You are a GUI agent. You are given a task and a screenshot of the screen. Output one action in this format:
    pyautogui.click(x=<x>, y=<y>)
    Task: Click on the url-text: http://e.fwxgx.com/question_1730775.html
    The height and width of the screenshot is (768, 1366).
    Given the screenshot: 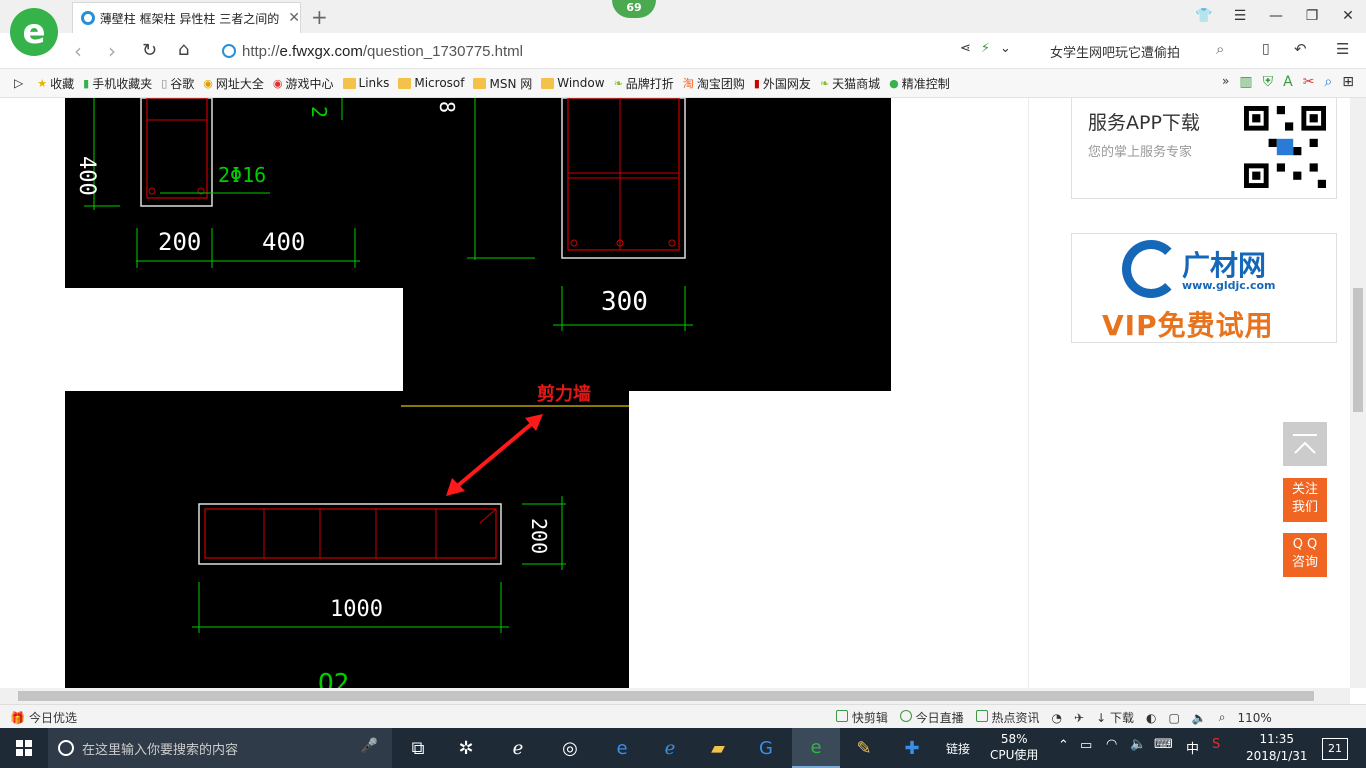 What is the action you would take?
    pyautogui.click(x=383, y=51)
    